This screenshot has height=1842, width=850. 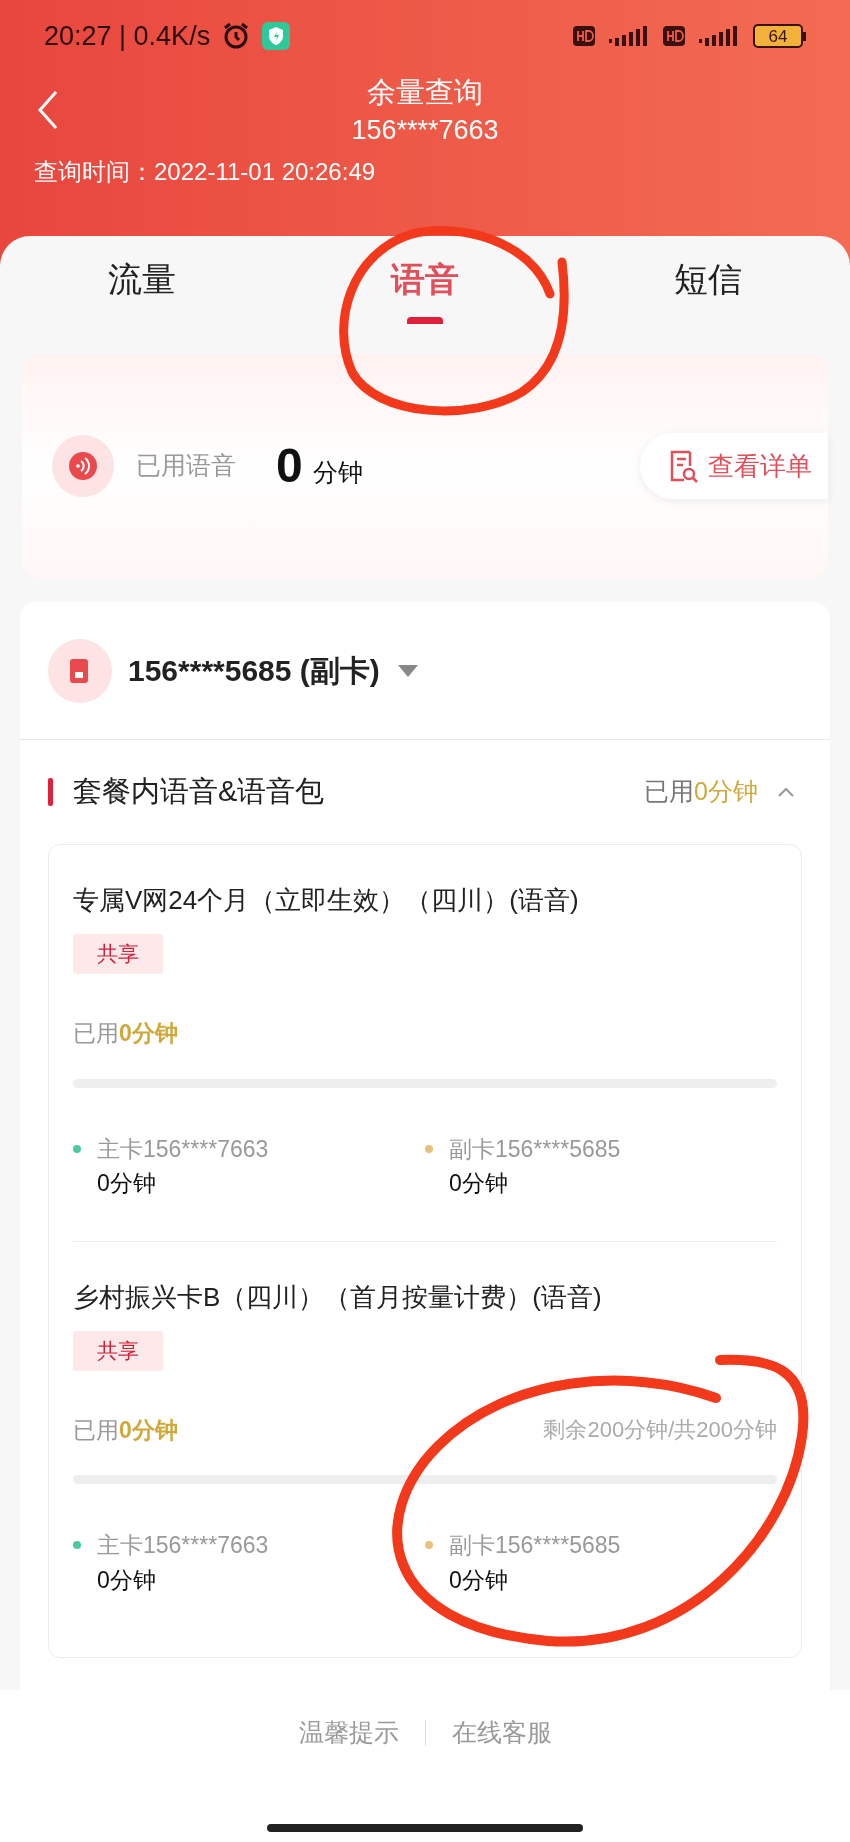 What do you see at coordinates (786, 792) in the screenshot?
I see `chevron-up-icon` at bounding box center [786, 792].